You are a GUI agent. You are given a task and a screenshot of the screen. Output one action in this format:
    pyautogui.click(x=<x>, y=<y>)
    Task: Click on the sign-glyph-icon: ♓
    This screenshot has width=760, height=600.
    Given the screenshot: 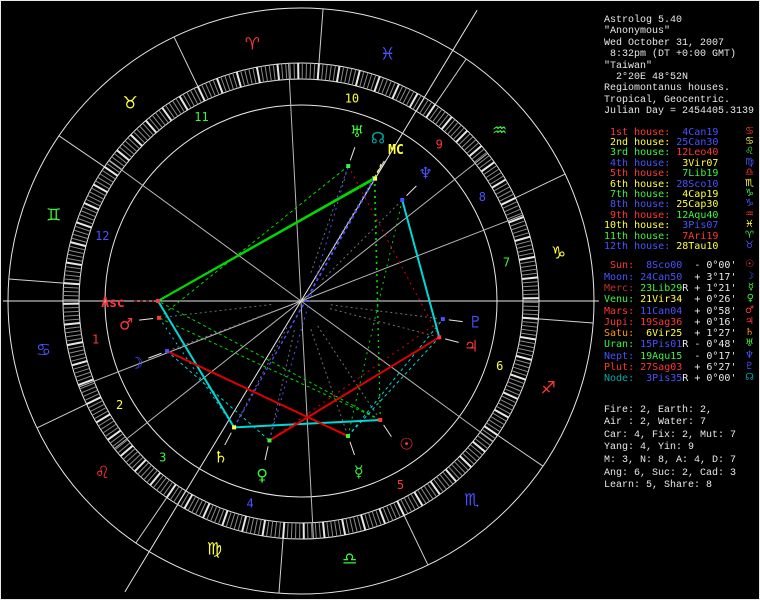 What is the action you would take?
    pyautogui.click(x=387, y=55)
    